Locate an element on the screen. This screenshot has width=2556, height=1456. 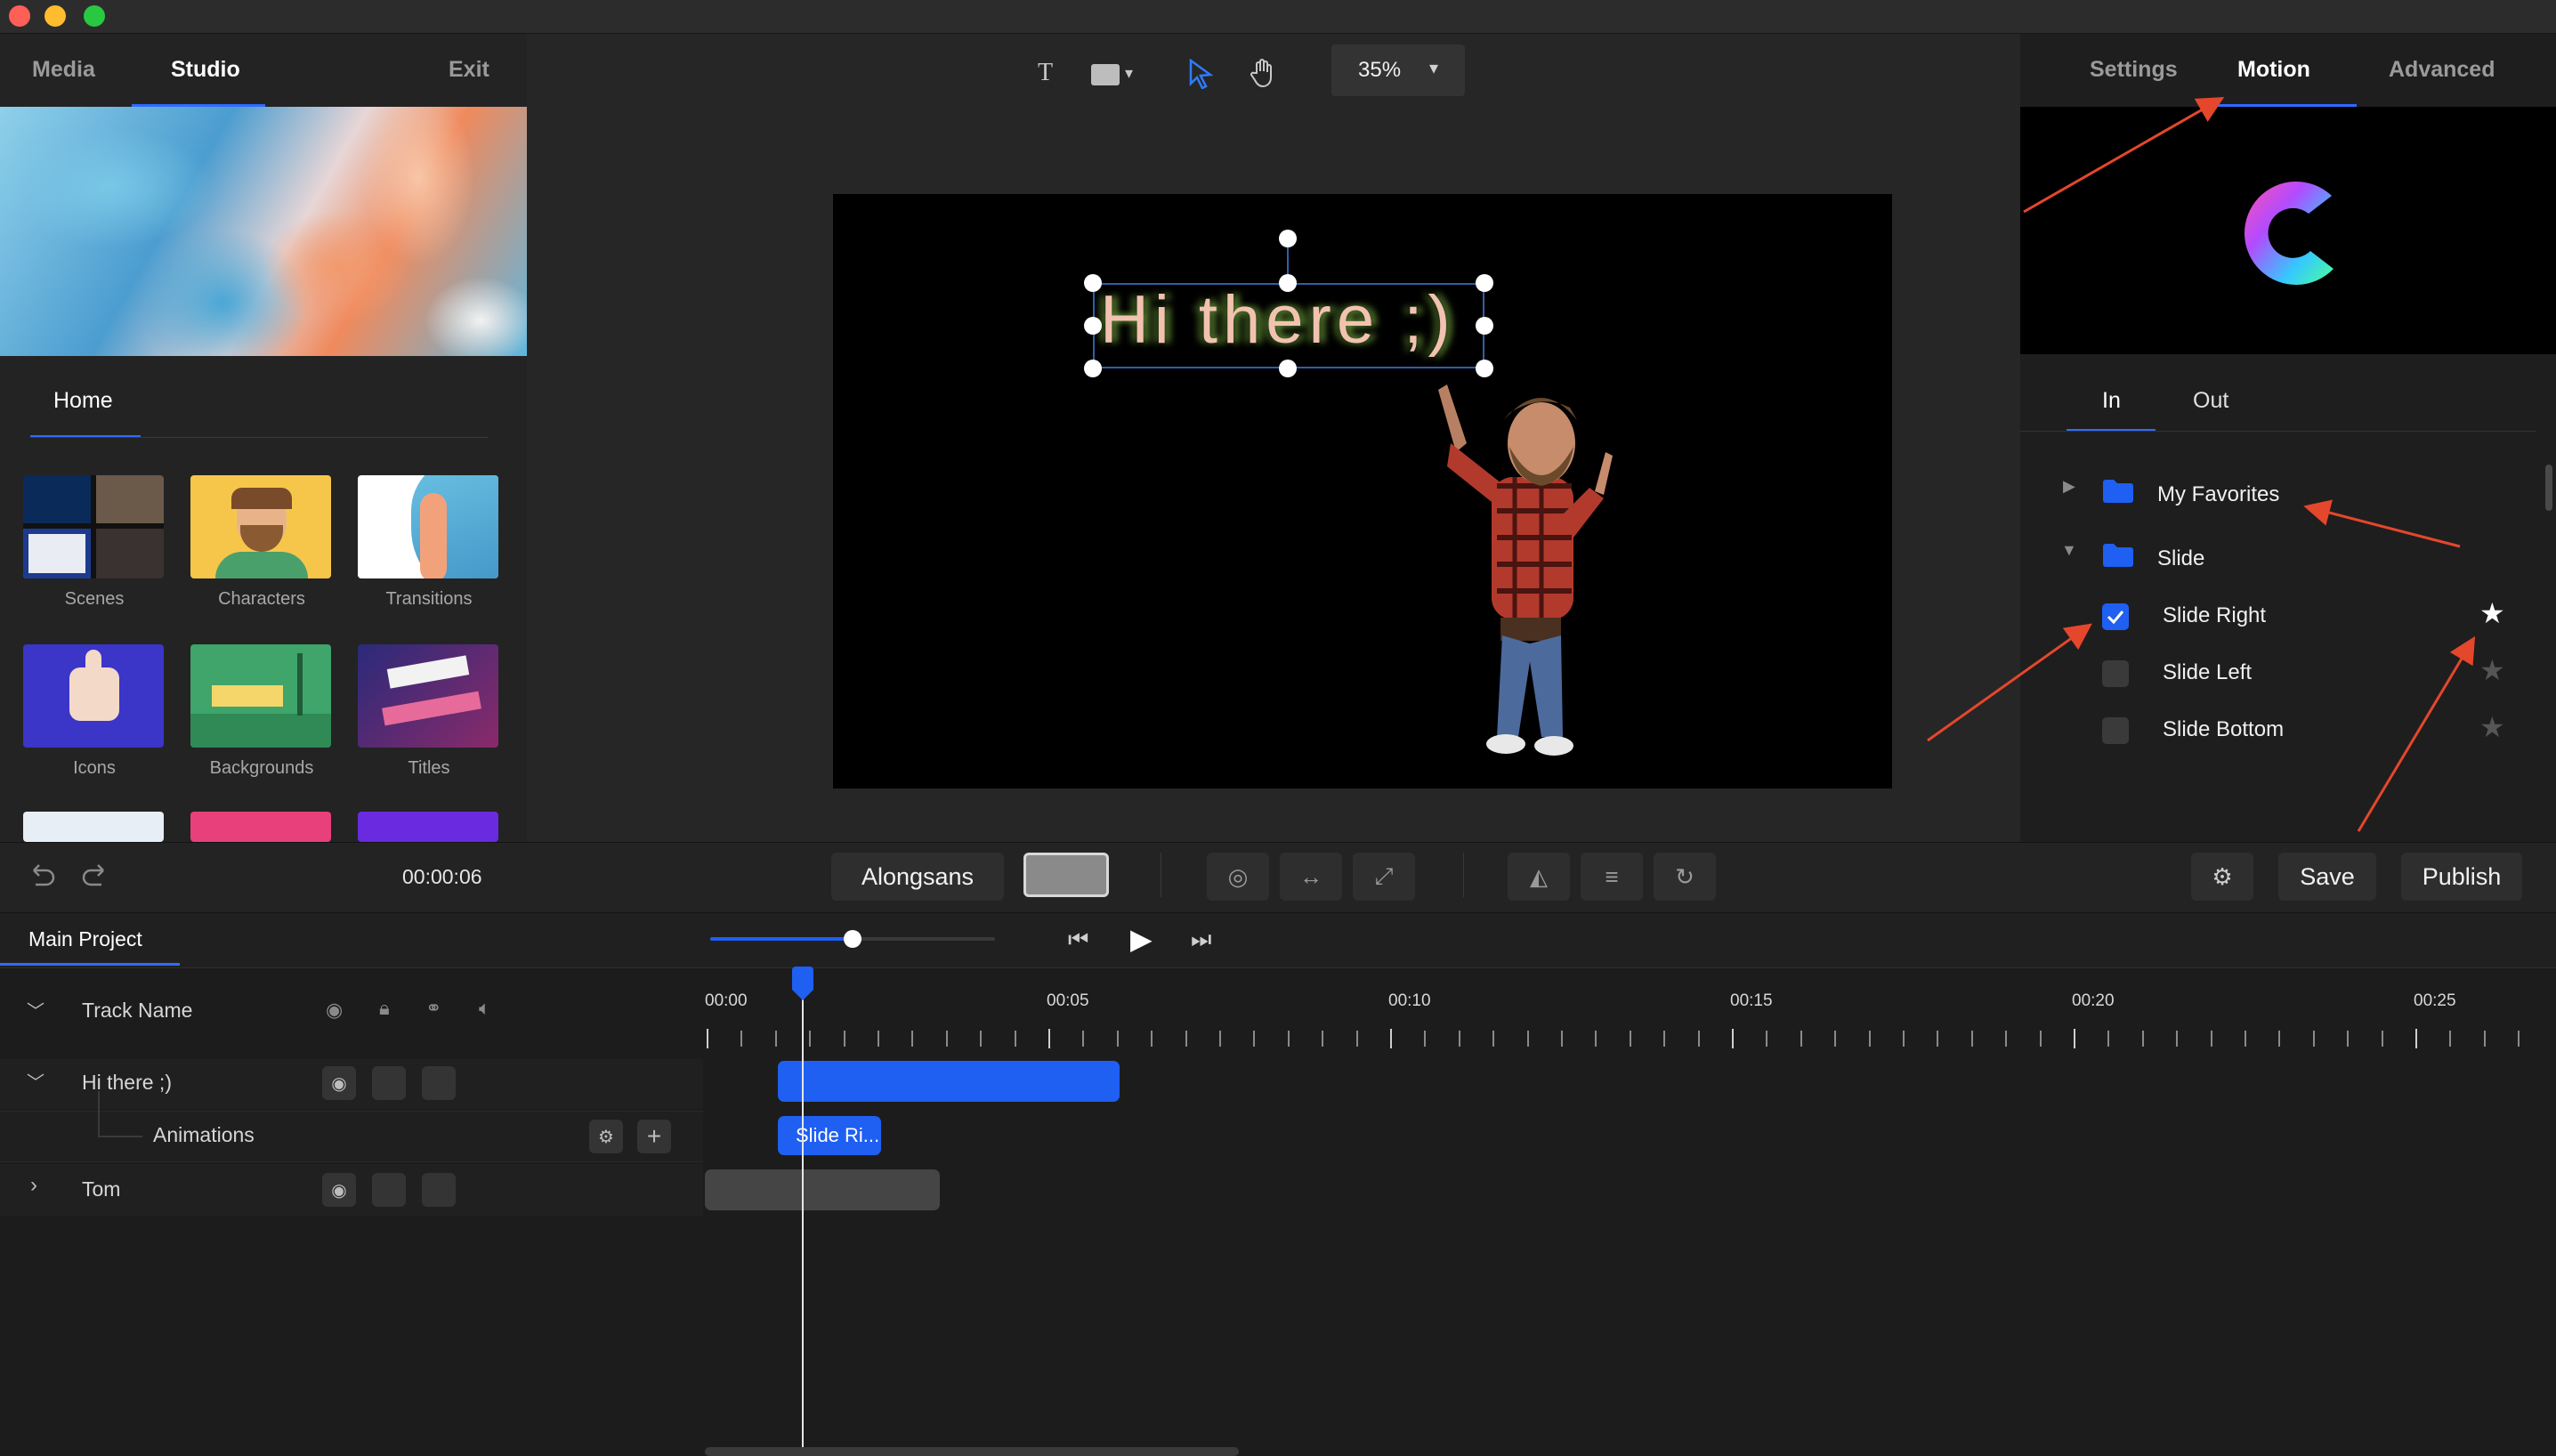
volume-icon: 🔈︎ is located at coordinates (484, 1008).